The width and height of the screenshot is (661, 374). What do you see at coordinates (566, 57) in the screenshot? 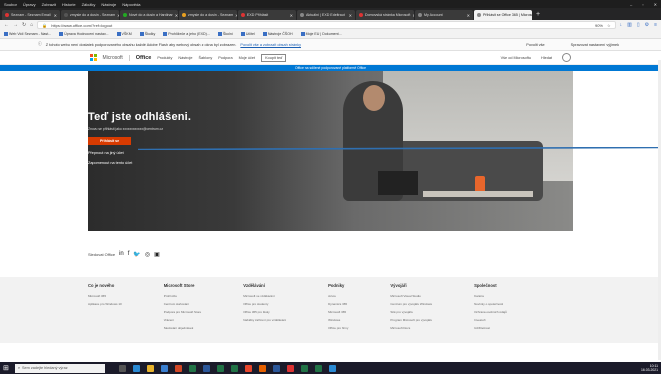
I see `account-icon` at bounding box center [566, 57].